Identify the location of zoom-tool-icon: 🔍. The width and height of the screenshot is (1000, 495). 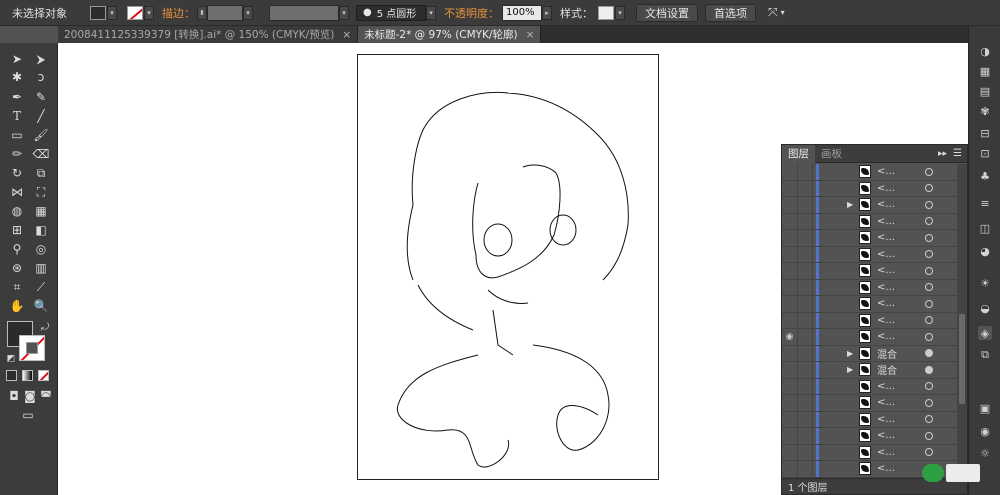
(41, 306).